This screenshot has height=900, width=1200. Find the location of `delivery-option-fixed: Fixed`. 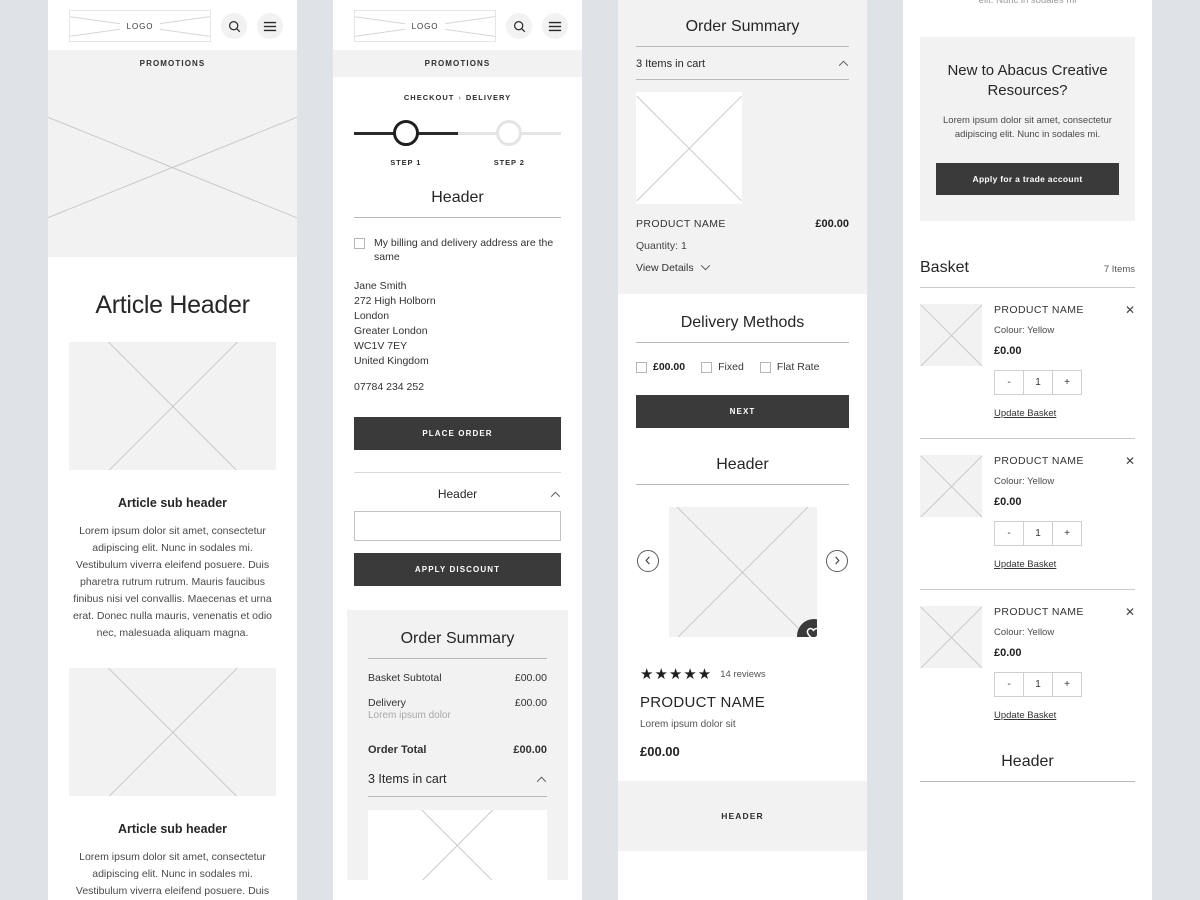

delivery-option-fixed: Fixed is located at coordinates (722, 367).